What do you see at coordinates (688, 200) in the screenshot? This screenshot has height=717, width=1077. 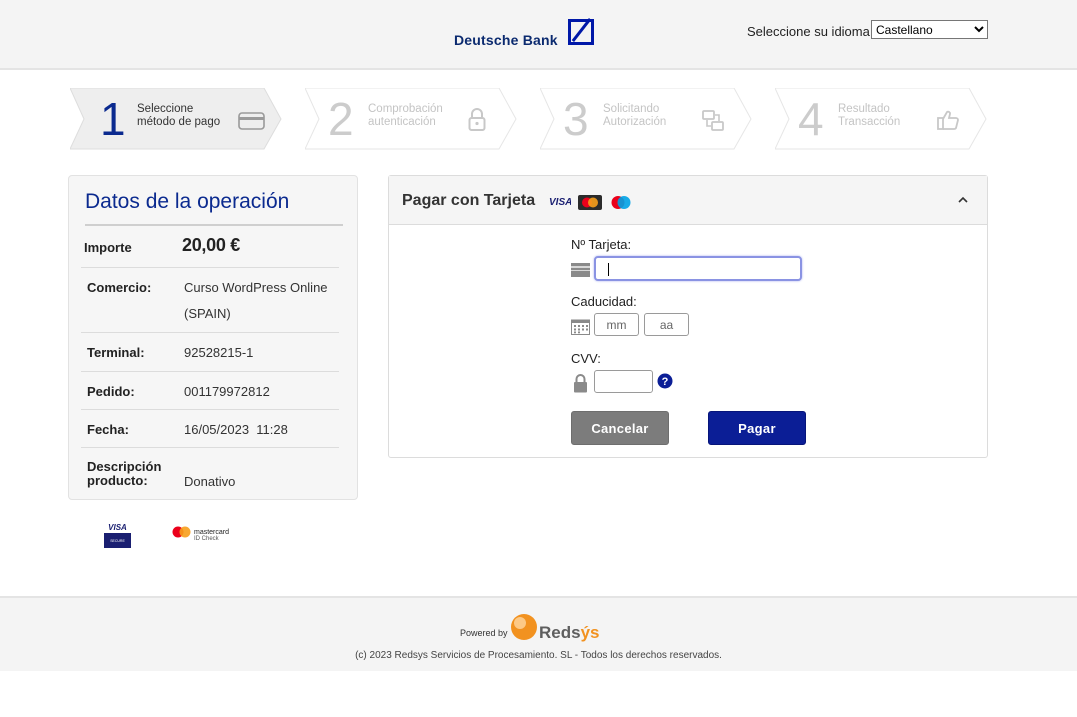 I see `card-panel-header: Pagar con Tarjeta VISA` at bounding box center [688, 200].